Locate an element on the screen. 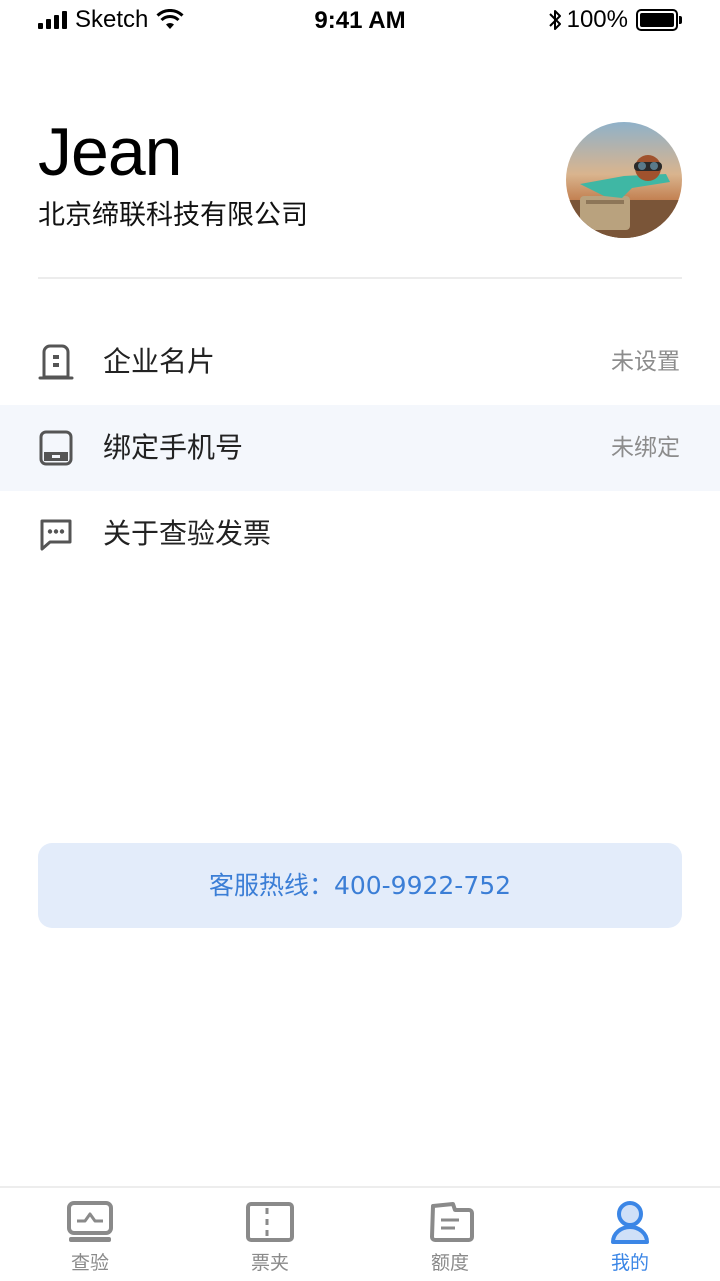 This screenshot has height=1281, width=720. menu-item-bind-phone: 绑定手机号 未绑定 is located at coordinates (360, 448).